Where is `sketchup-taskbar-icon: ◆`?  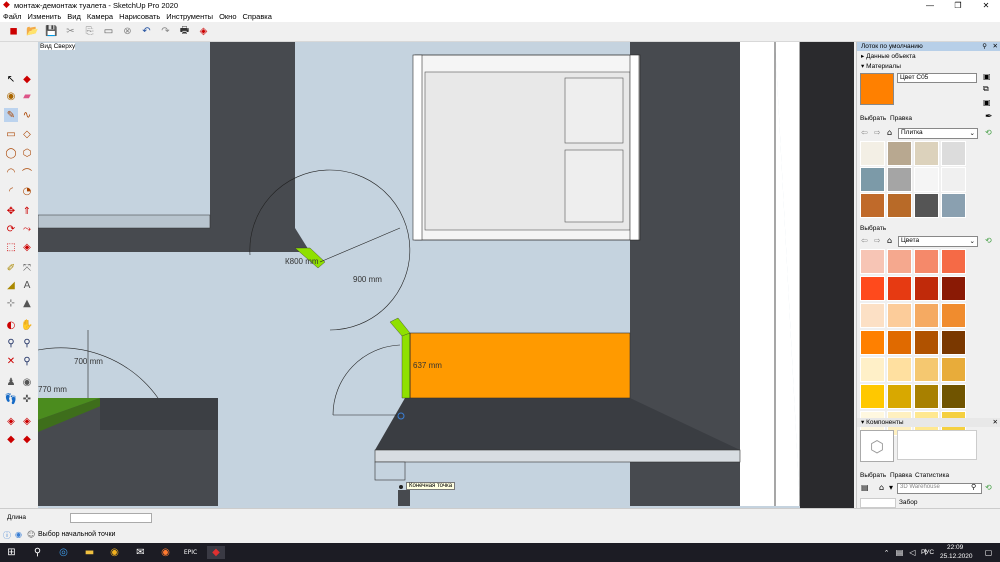
sketchup-taskbar-icon: ◆ is located at coordinates (216, 552).